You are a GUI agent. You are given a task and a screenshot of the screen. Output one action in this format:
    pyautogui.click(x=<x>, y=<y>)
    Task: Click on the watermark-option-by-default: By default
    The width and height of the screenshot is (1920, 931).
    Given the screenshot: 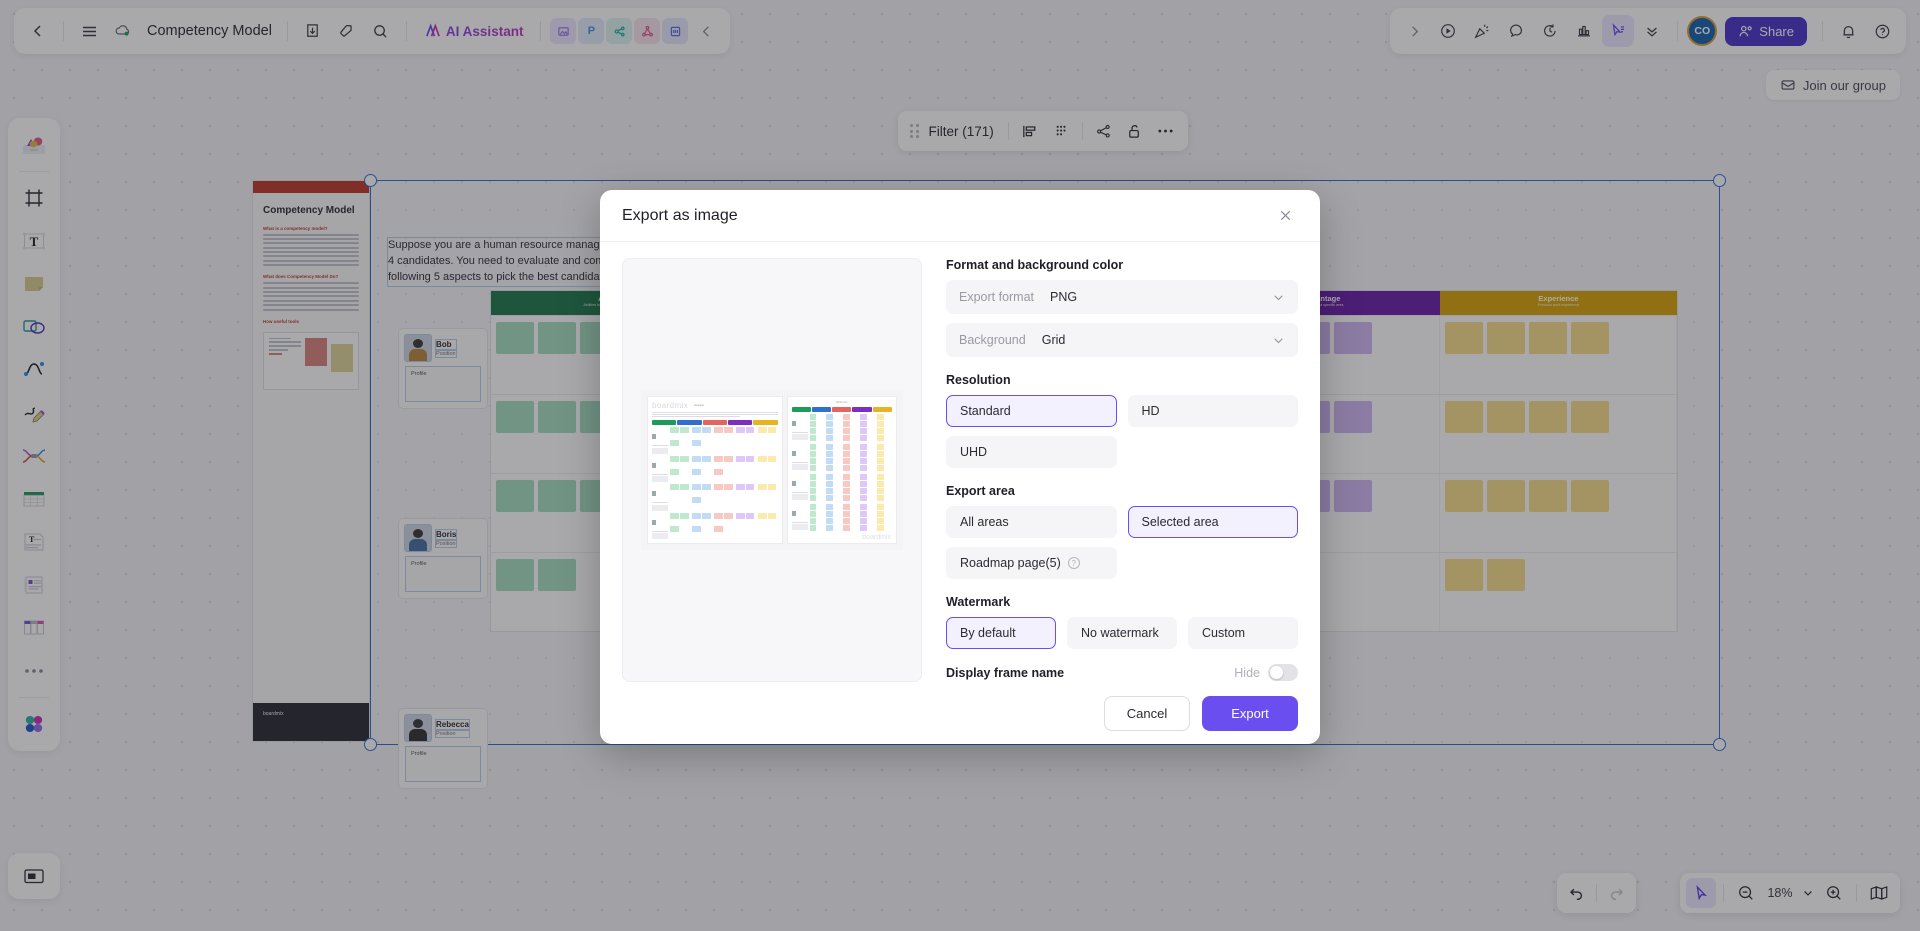 What is the action you would take?
    pyautogui.click(x=1001, y=633)
    